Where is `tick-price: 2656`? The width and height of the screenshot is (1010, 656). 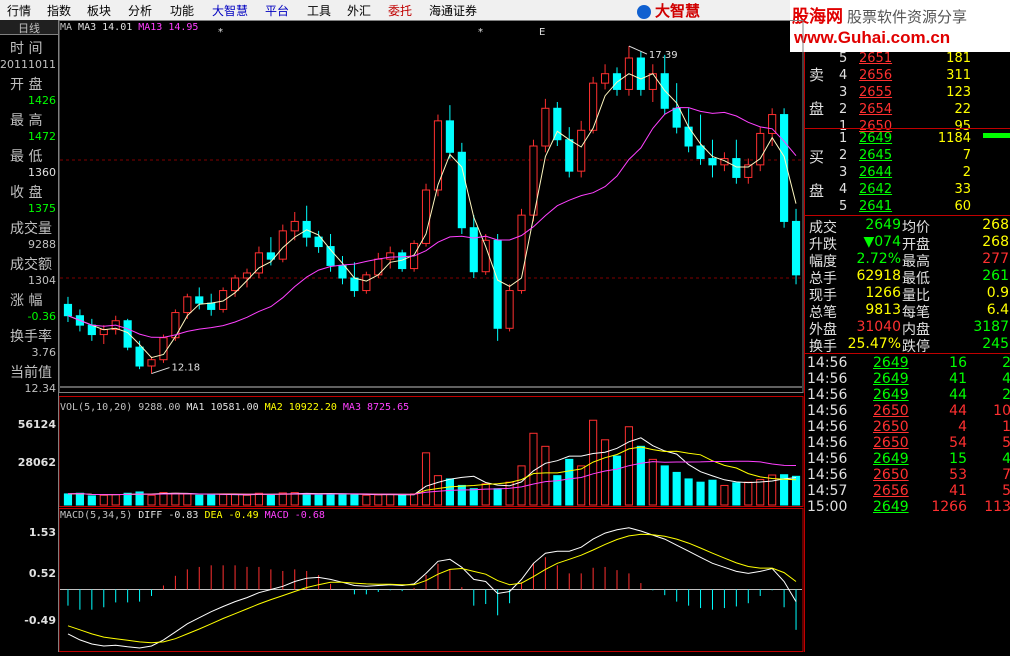 tick-price: 2656 is located at coordinates (891, 491).